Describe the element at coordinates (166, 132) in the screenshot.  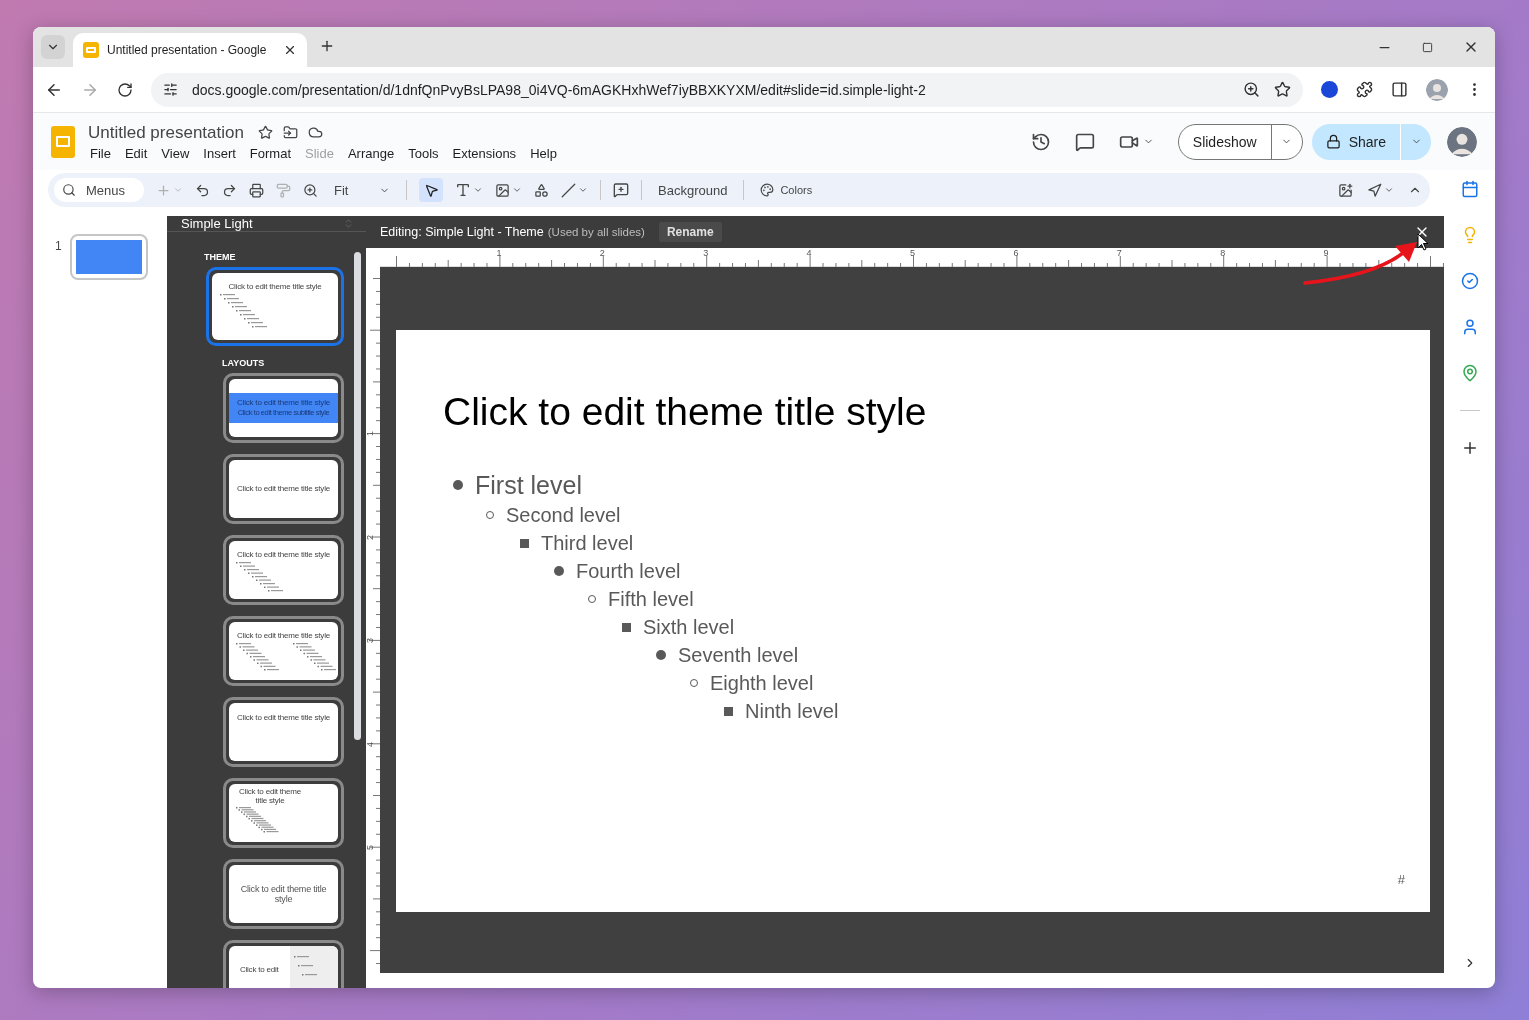
I see `document-title: Untitled presentation` at that location.